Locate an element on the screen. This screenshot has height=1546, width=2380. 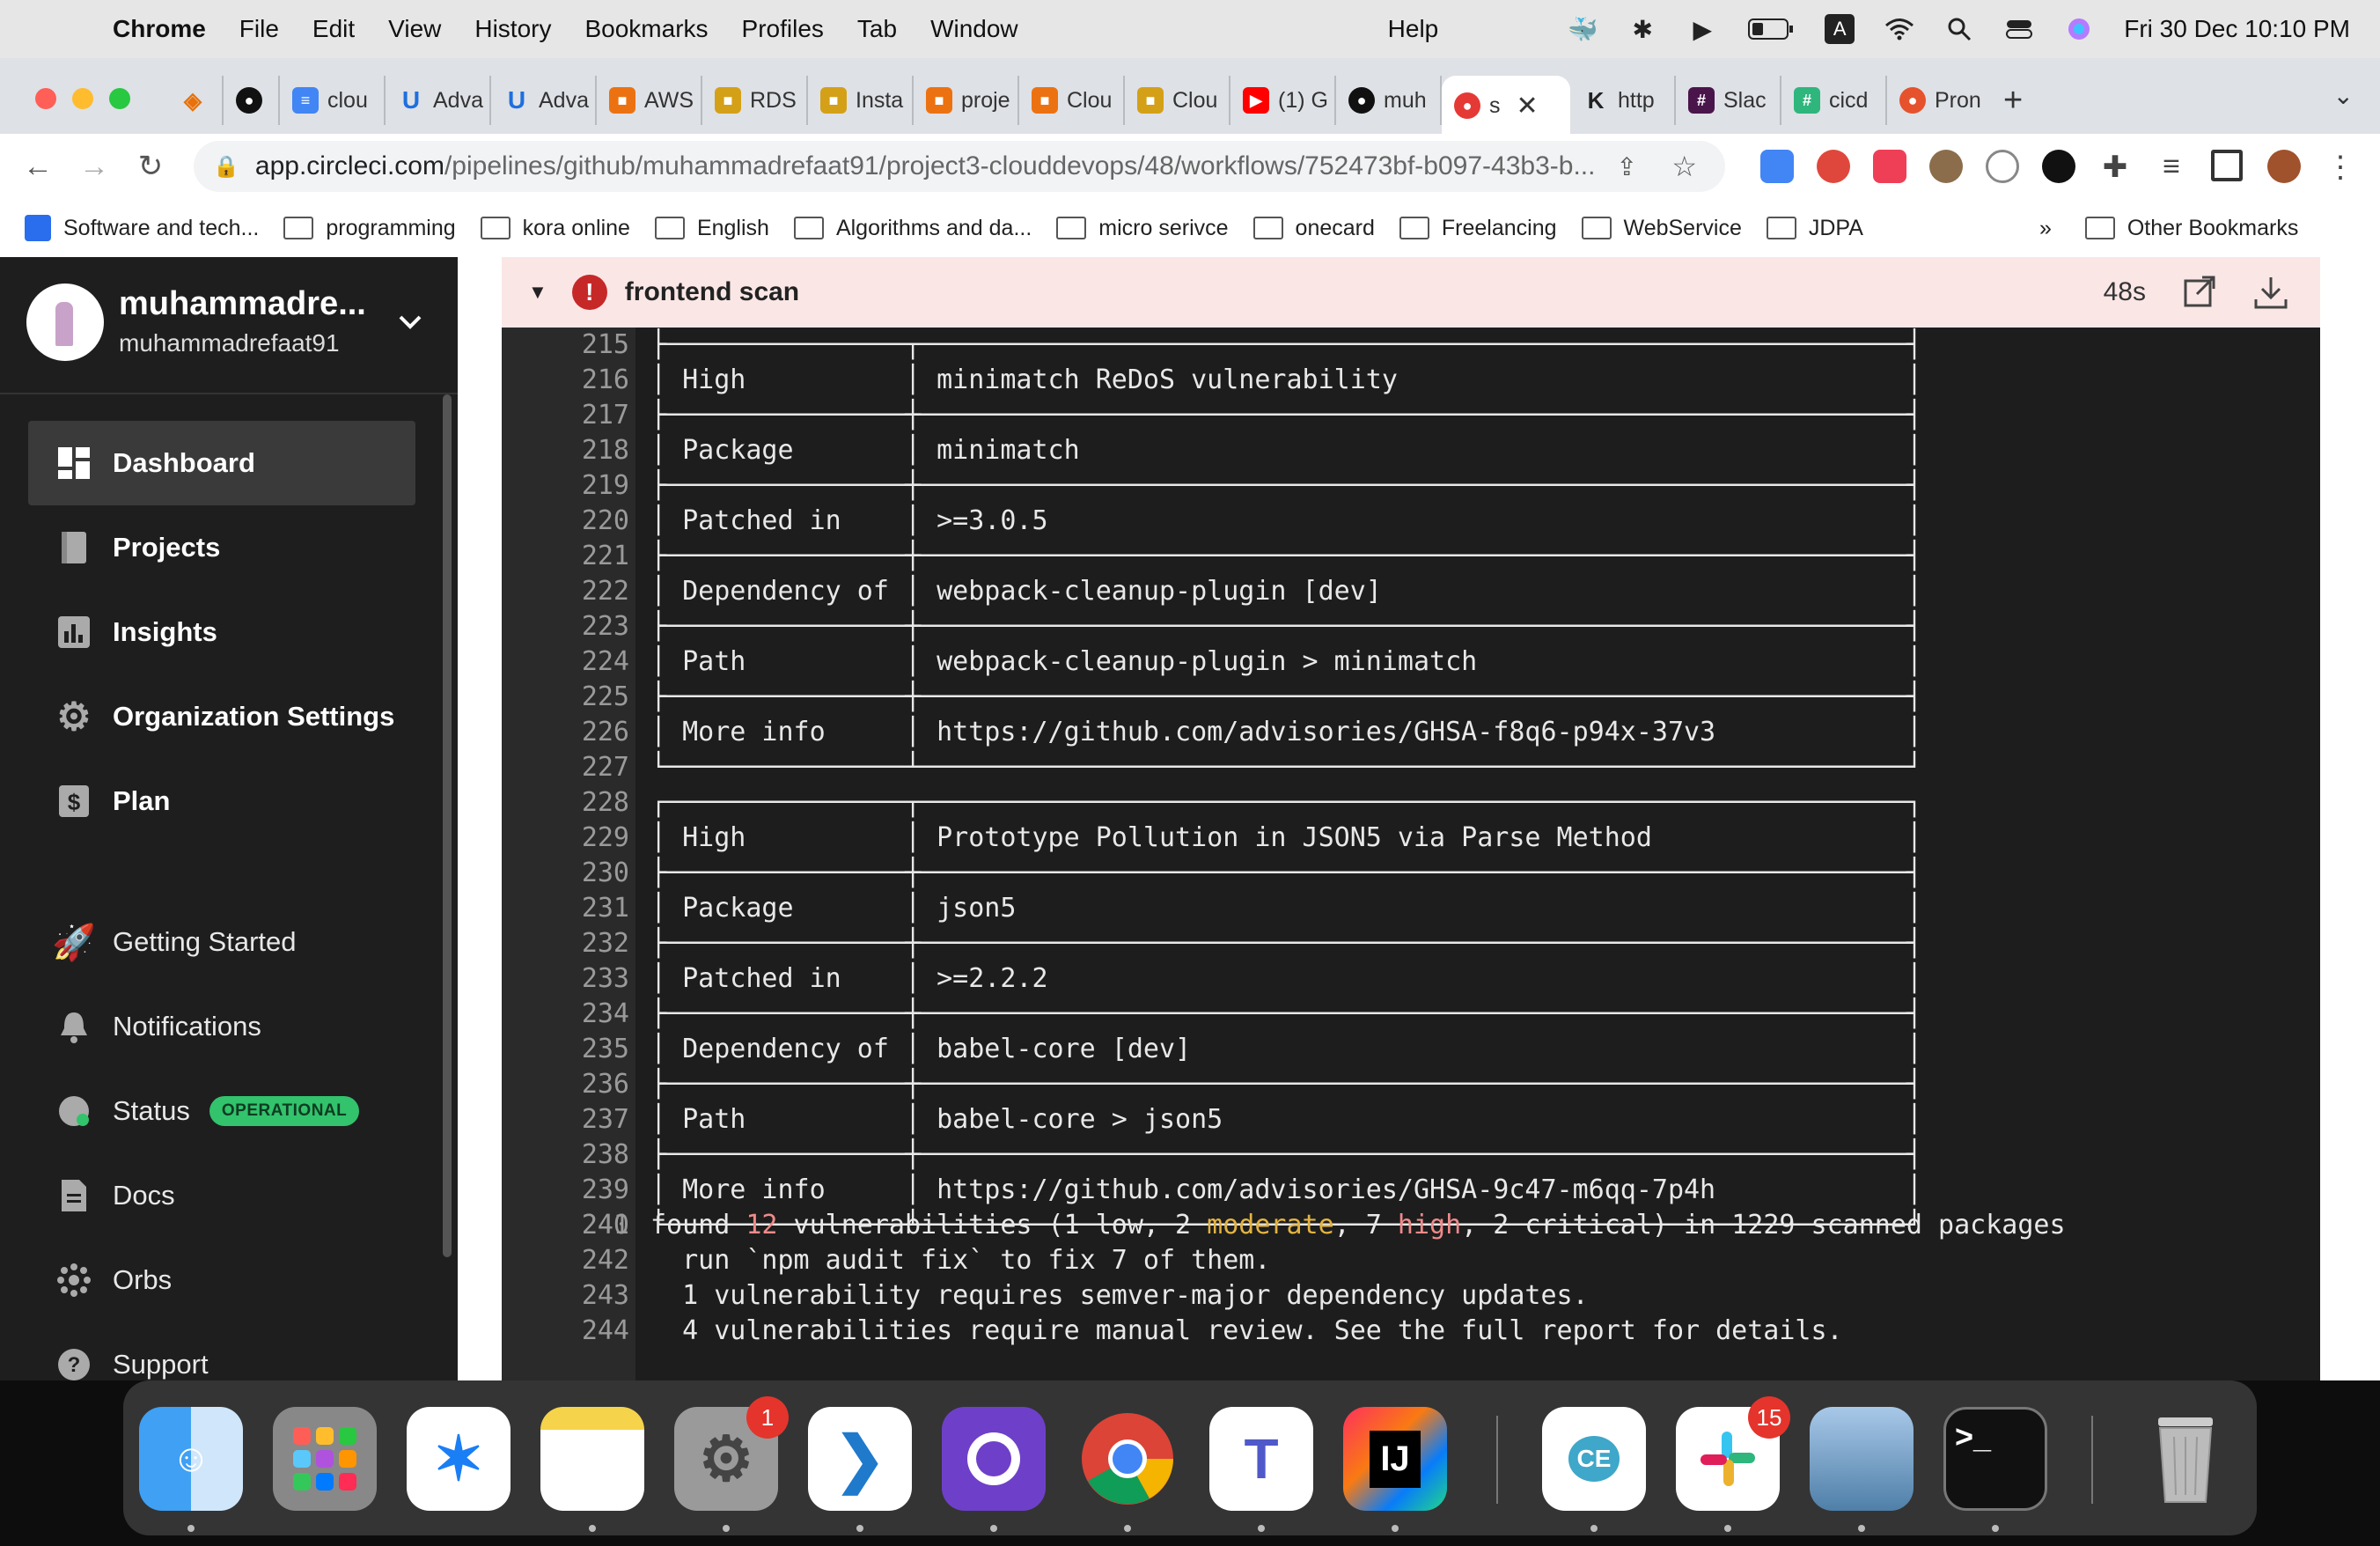
sidebar-item-getting-started: 🚀 Getting Started is located at coordinates (221, 942).